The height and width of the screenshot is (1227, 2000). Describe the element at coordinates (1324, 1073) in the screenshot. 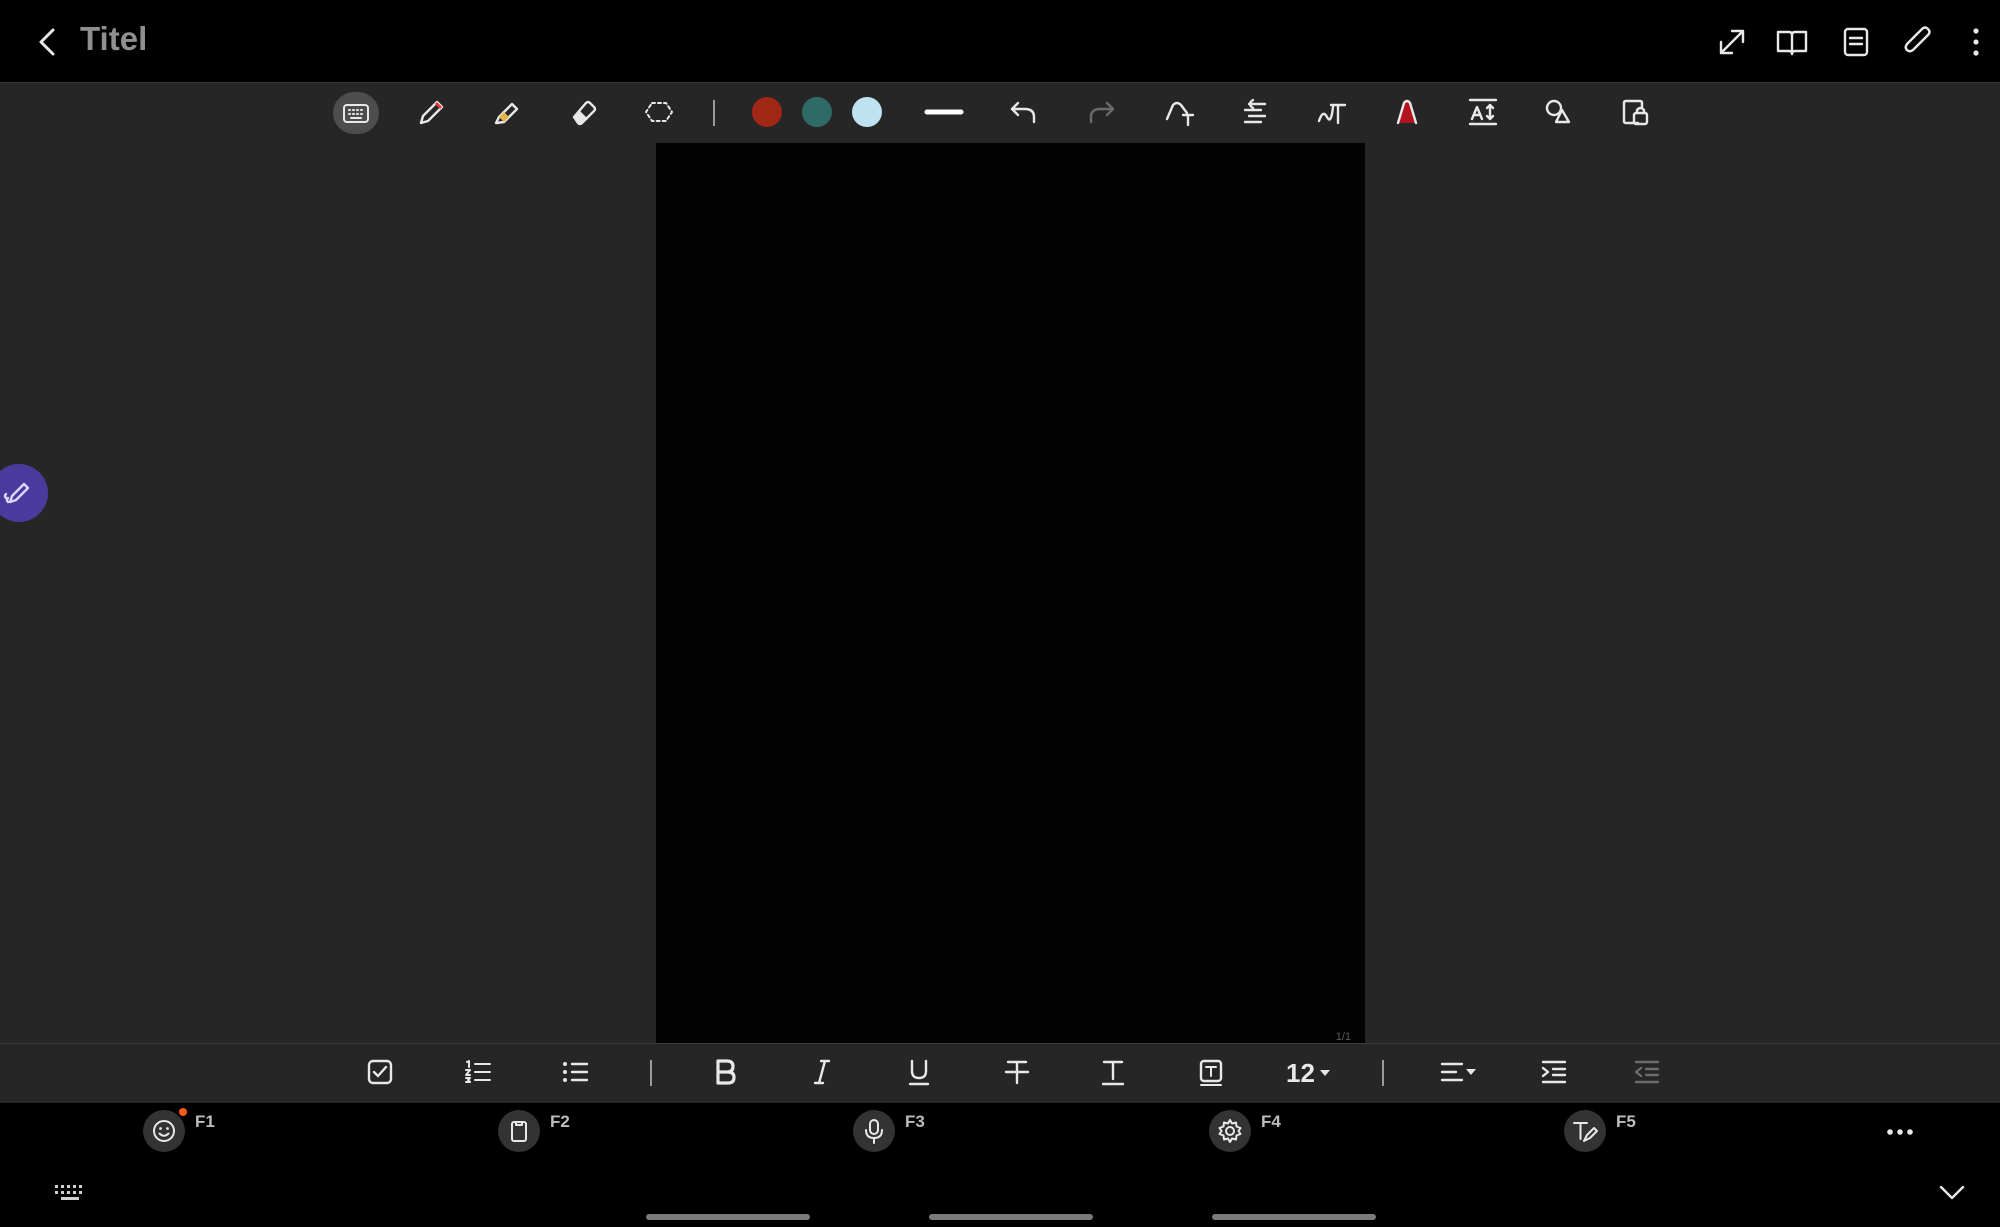

I see `dropdown-caret-icon` at that location.